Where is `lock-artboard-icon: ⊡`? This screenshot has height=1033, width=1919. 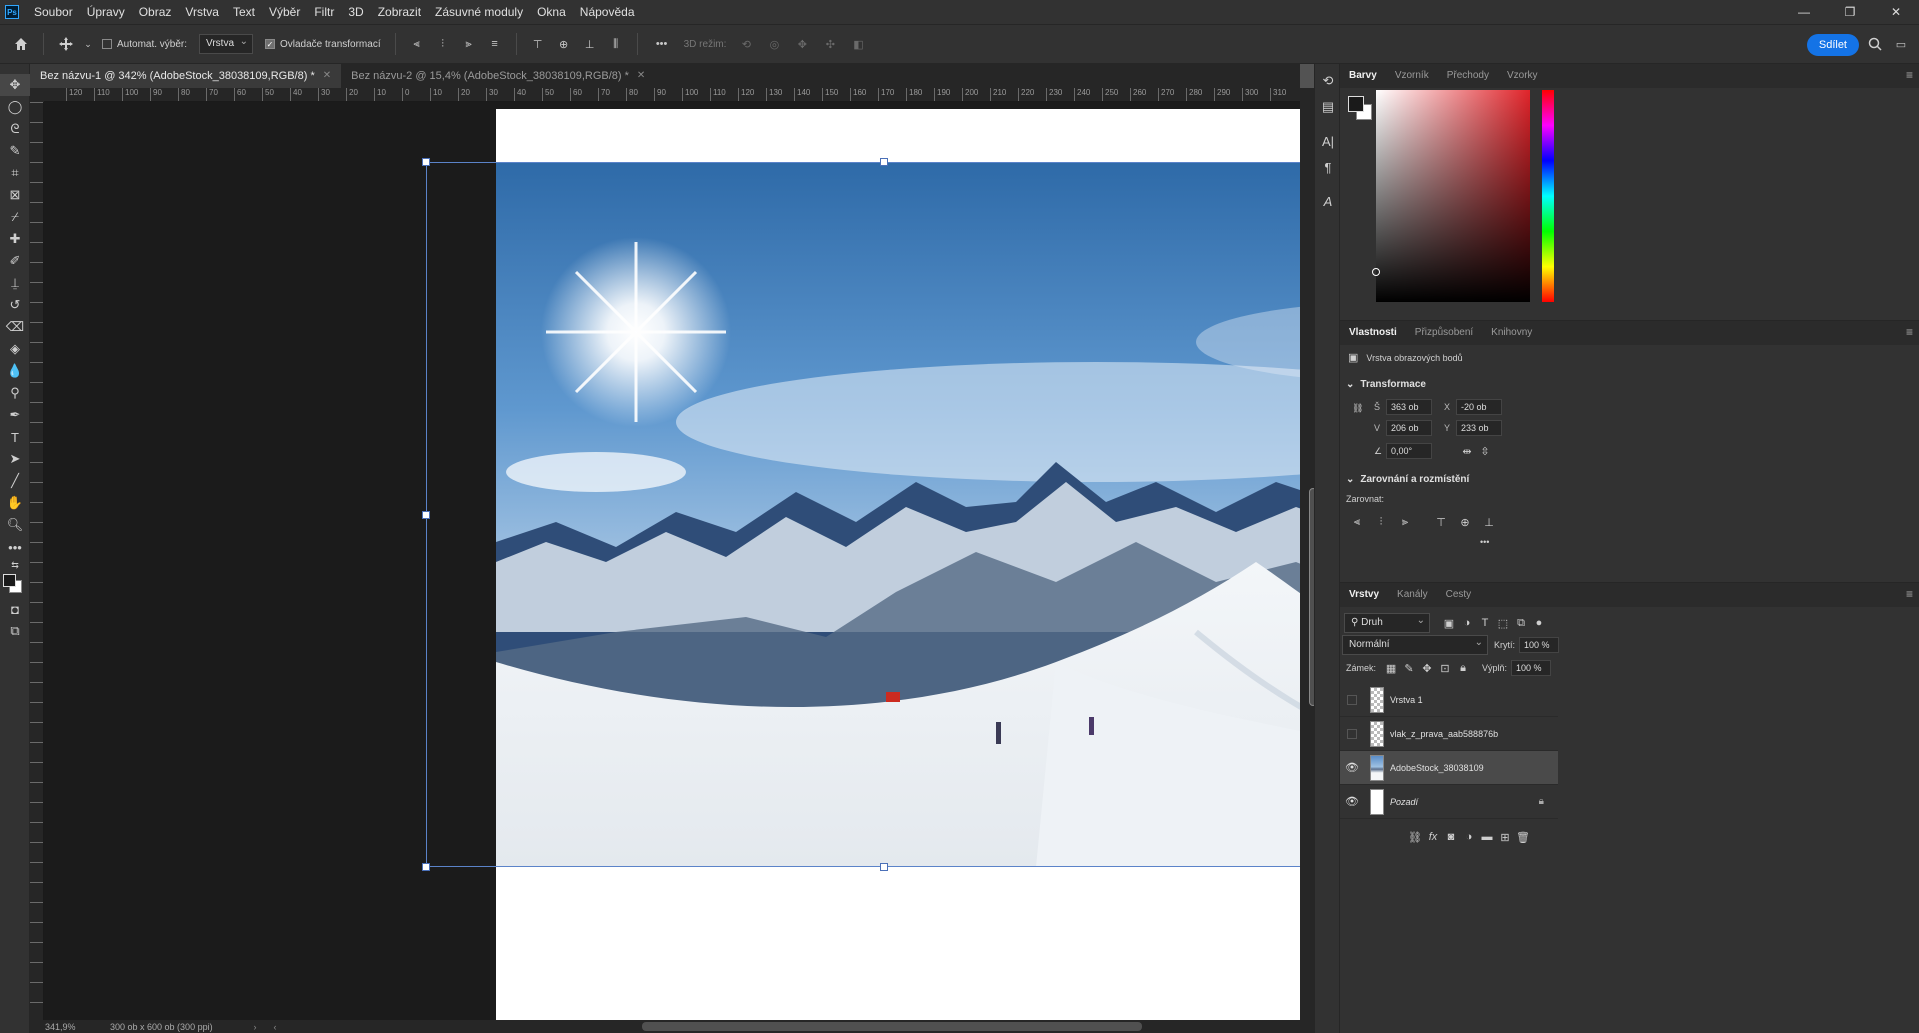
lock-artboard-icon: ⊡ is located at coordinates (1445, 668).